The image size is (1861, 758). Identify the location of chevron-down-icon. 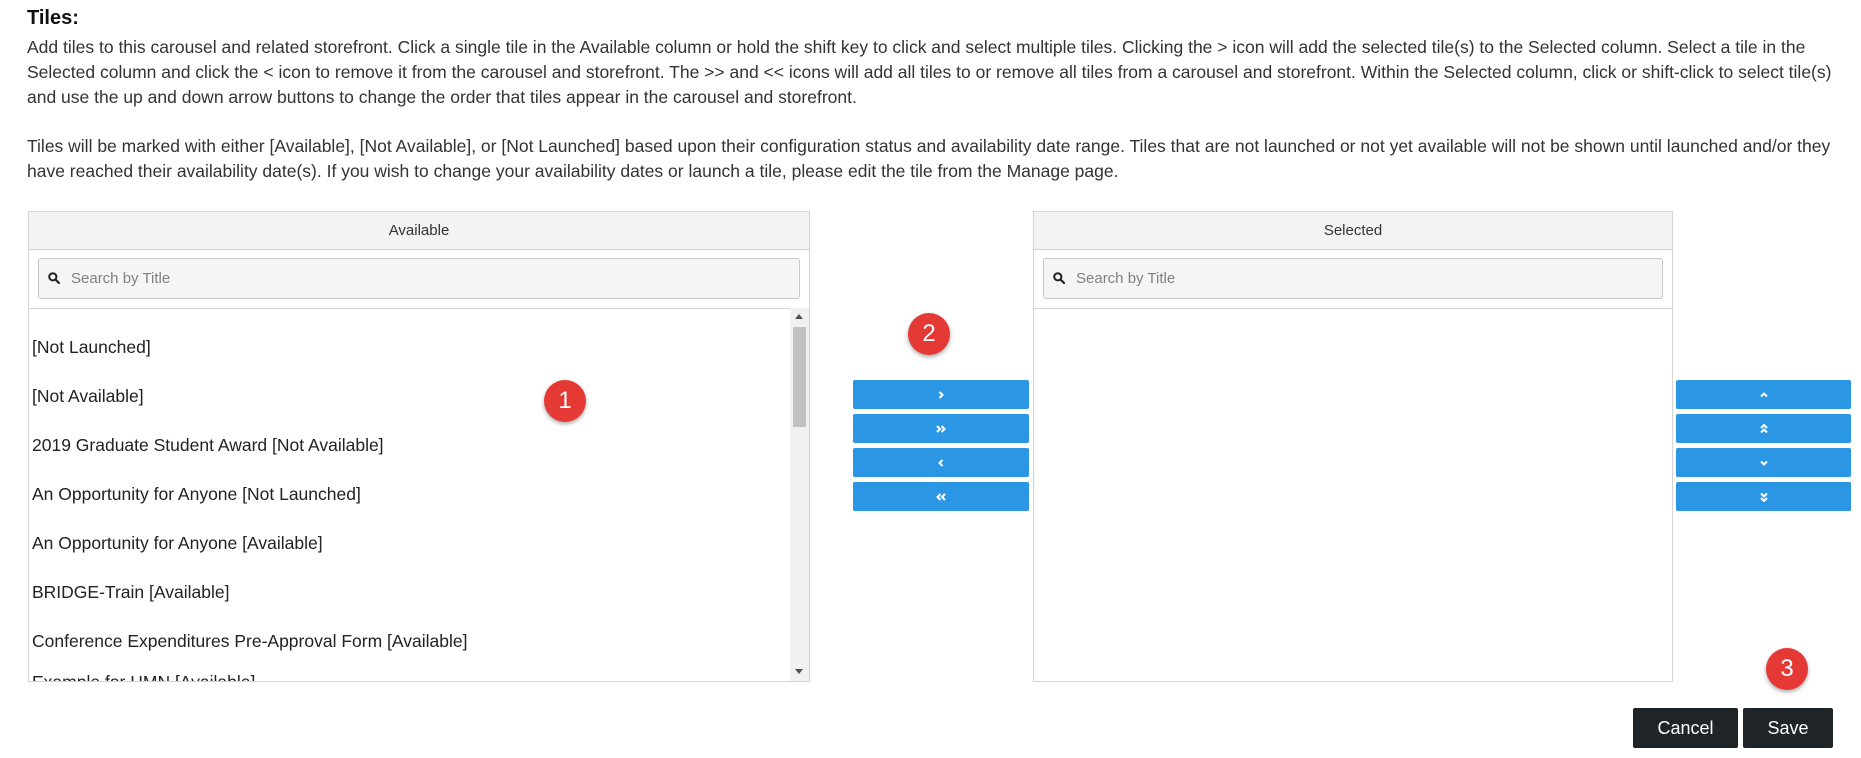
(1763, 463).